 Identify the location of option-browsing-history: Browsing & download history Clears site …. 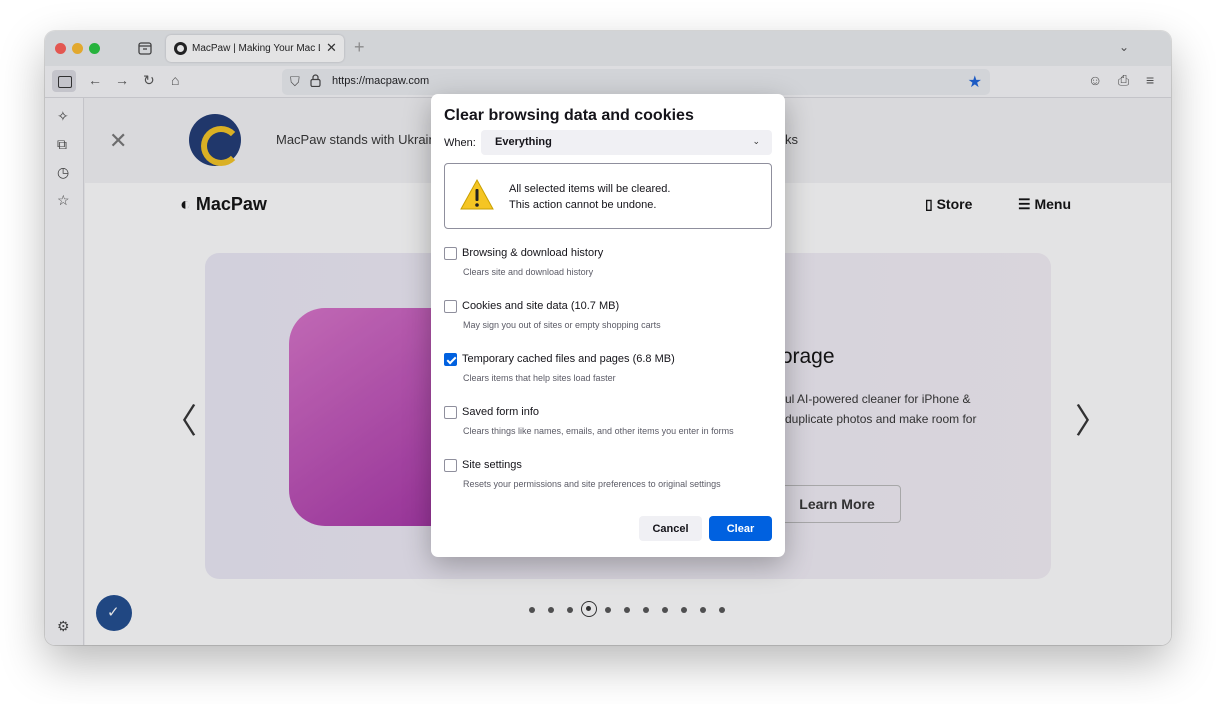
(608, 269).